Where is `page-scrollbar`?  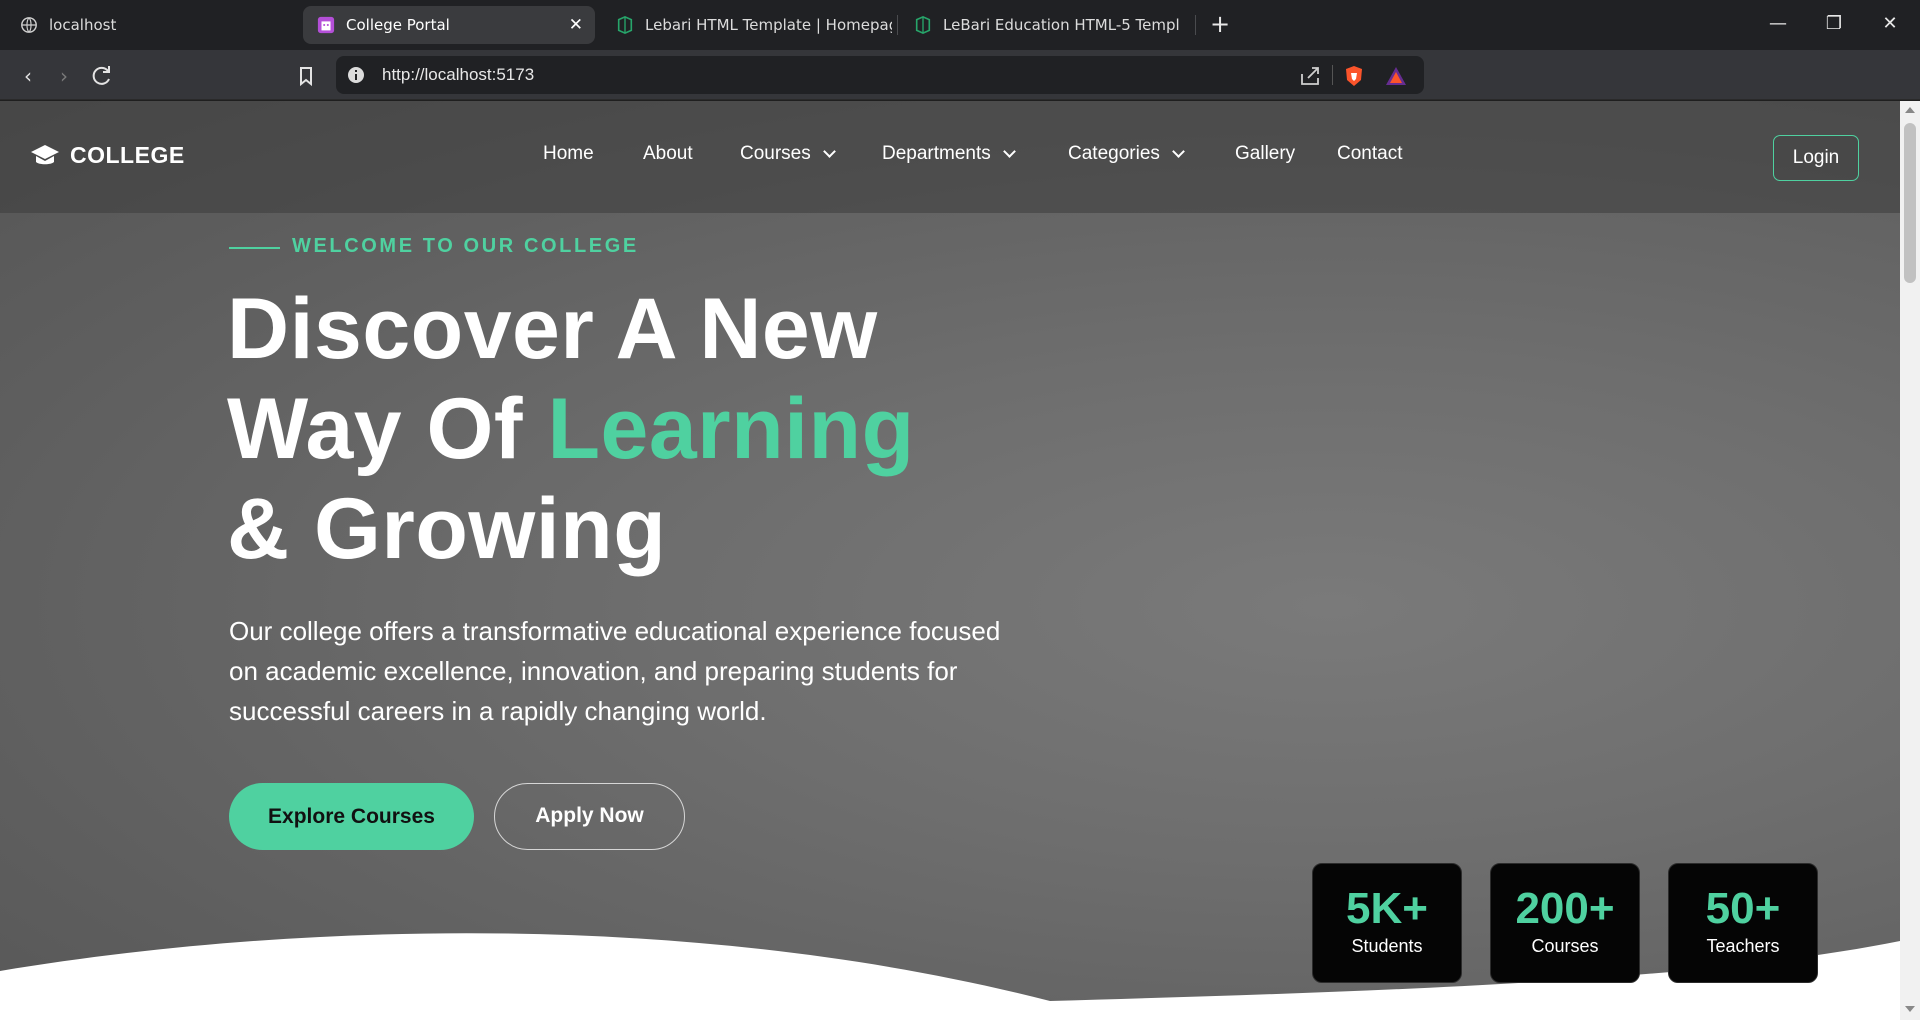 page-scrollbar is located at coordinates (1910, 560).